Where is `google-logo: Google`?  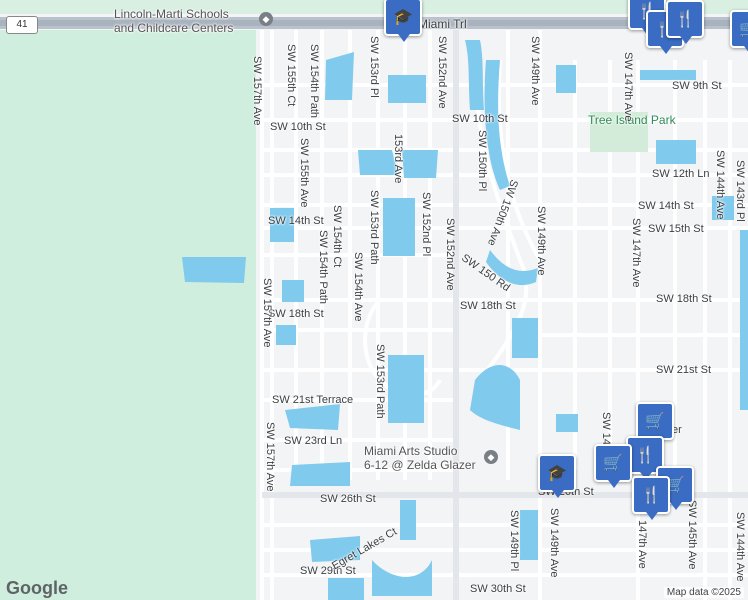
google-logo: Google is located at coordinates (37, 588).